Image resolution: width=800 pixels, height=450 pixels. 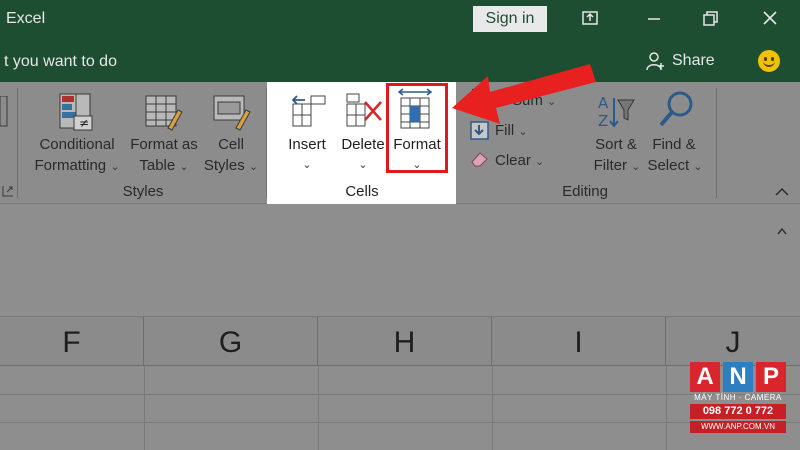 What do you see at coordinates (164, 113) in the screenshot?
I see `format-as-table-icon` at bounding box center [164, 113].